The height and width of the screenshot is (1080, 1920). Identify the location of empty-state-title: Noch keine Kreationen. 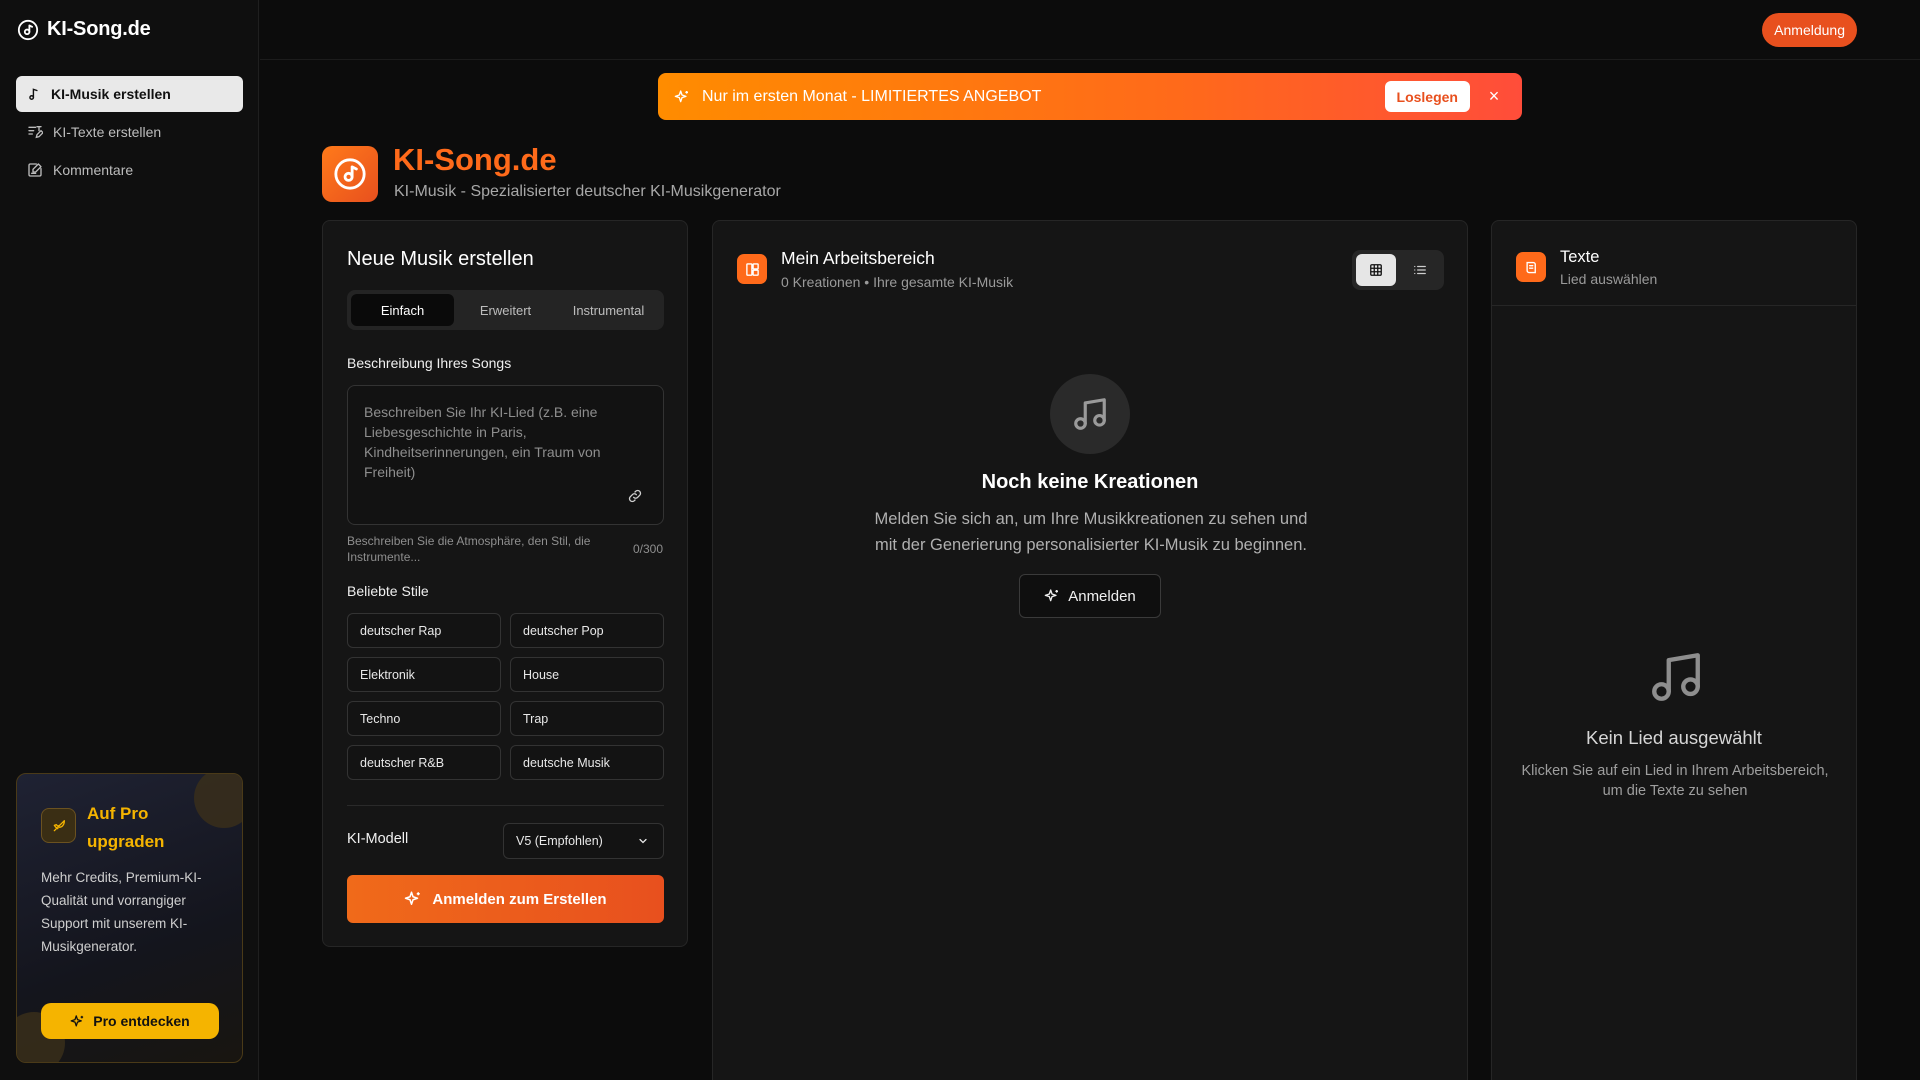
(1090, 482).